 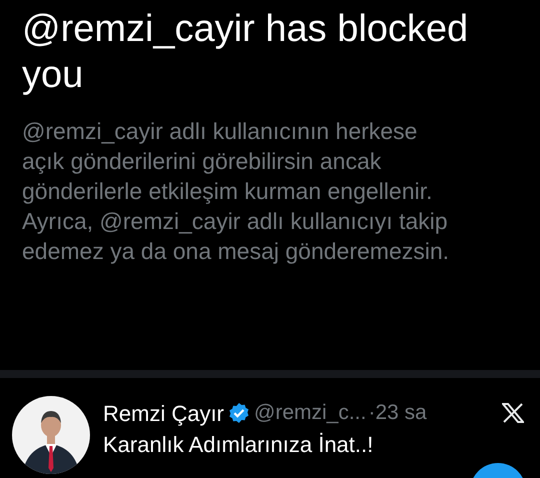 I want to click on x-mark-icon, so click(x=513, y=413).